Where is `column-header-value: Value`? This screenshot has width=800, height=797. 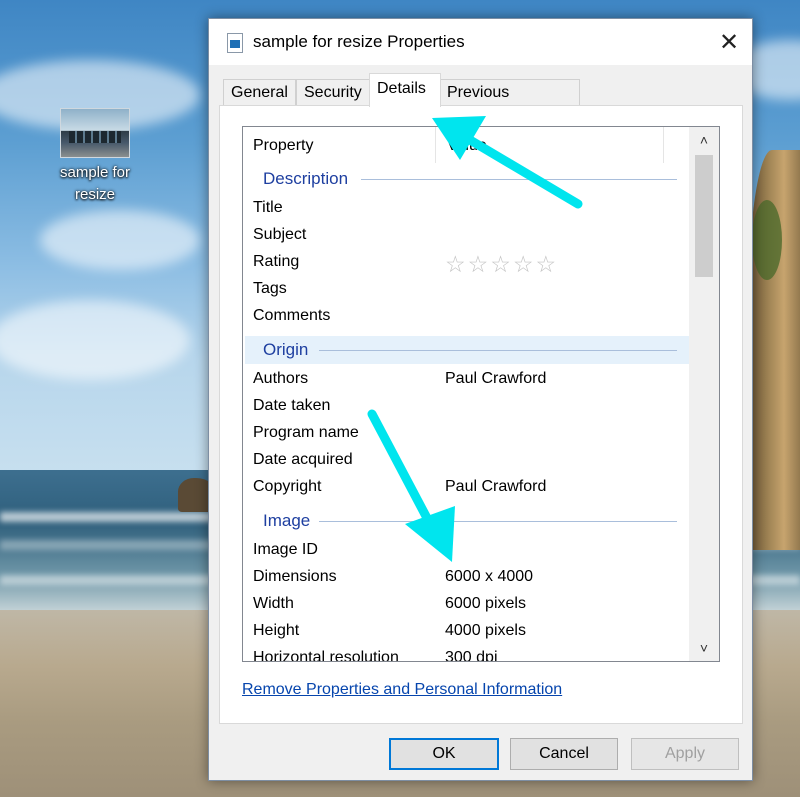
column-header-value: Value is located at coordinates (467, 146).